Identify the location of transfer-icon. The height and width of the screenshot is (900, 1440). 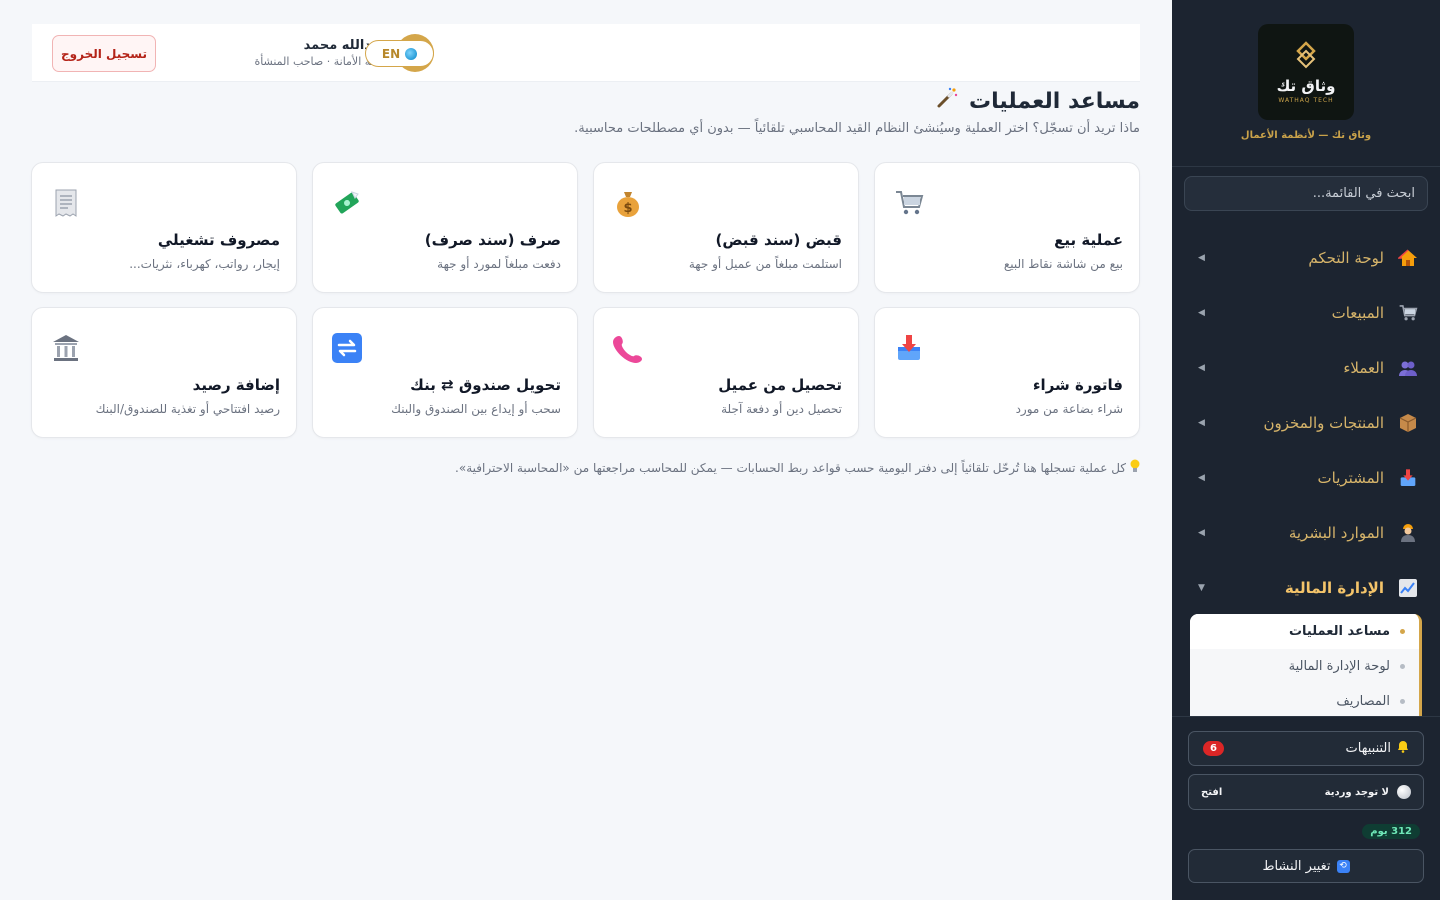
(347, 348).